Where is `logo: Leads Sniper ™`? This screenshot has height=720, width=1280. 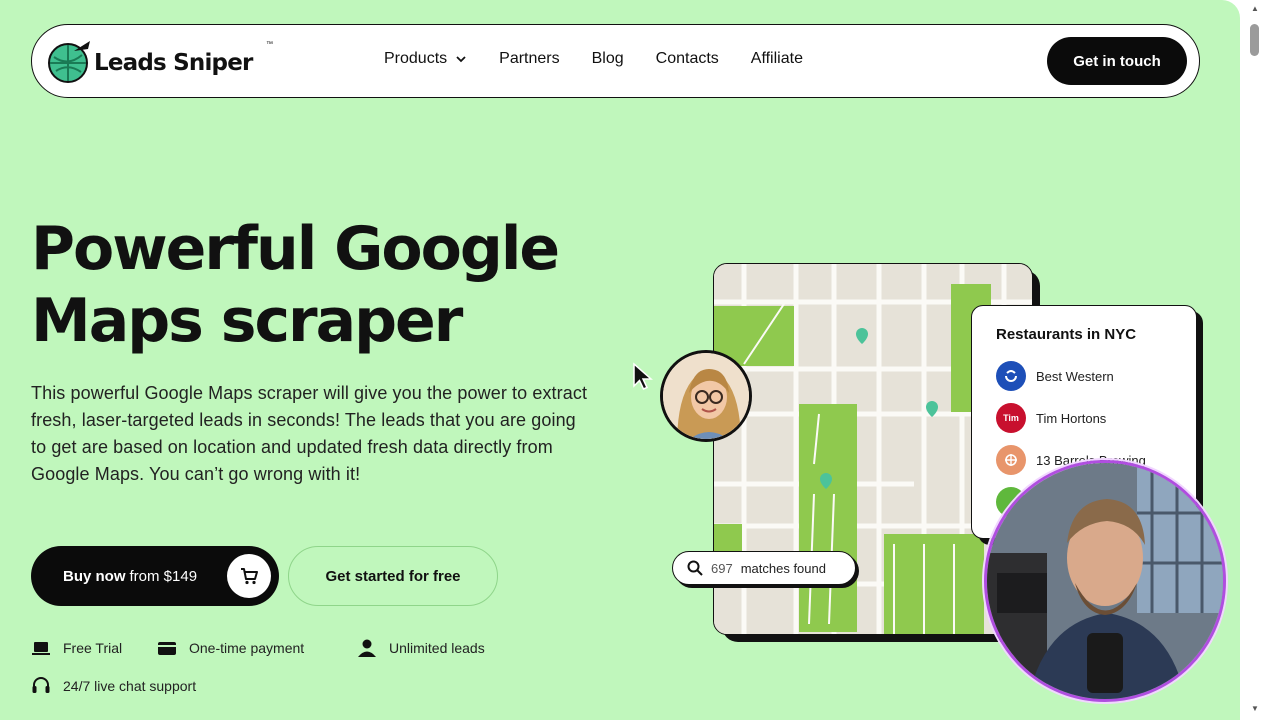 logo: Leads Sniper ™ is located at coordinates (164, 62).